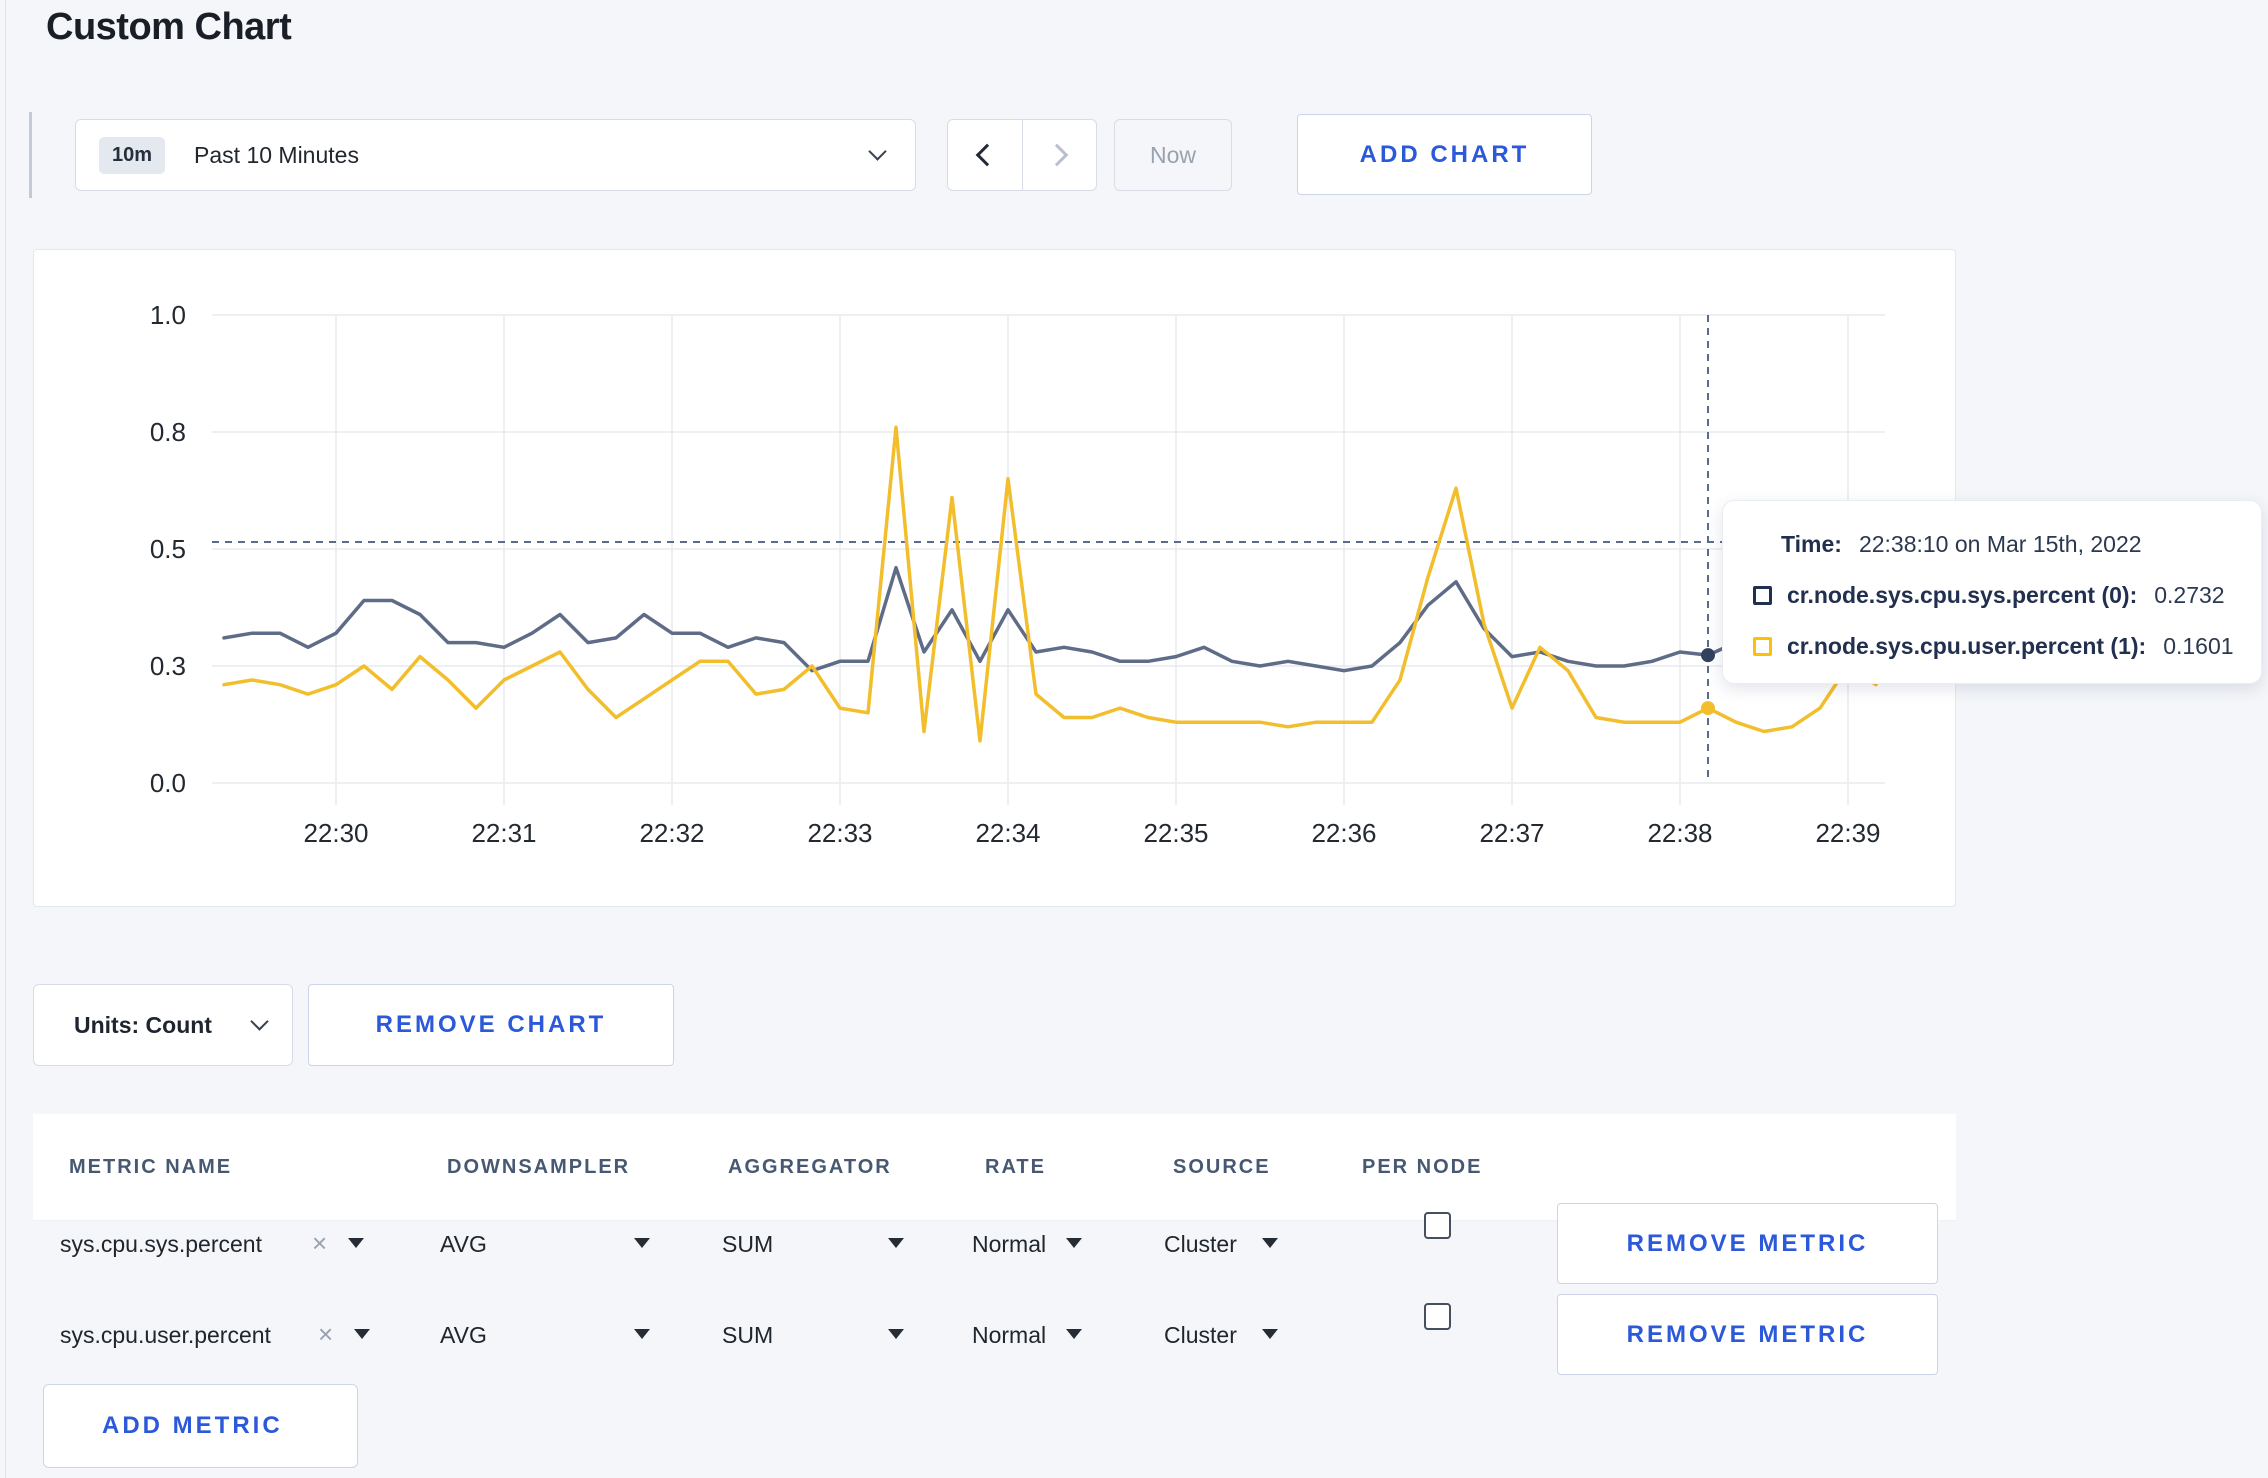 Image resolution: width=2268 pixels, height=1478 pixels. What do you see at coordinates (1173, 155) in the screenshot?
I see `now-button: Now` at bounding box center [1173, 155].